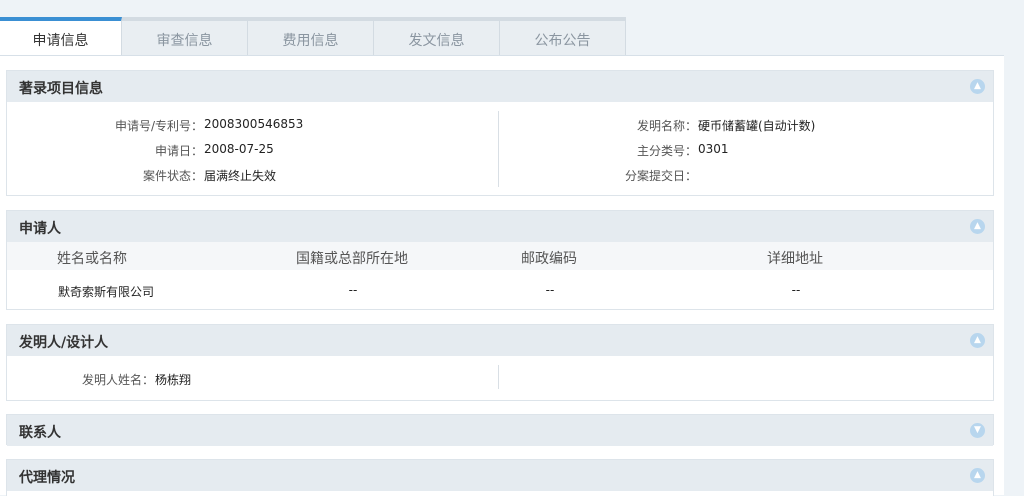 This screenshot has width=1024, height=496. I want to click on field-row: 发明人姓名： 杨栋翔, so click(500, 379).